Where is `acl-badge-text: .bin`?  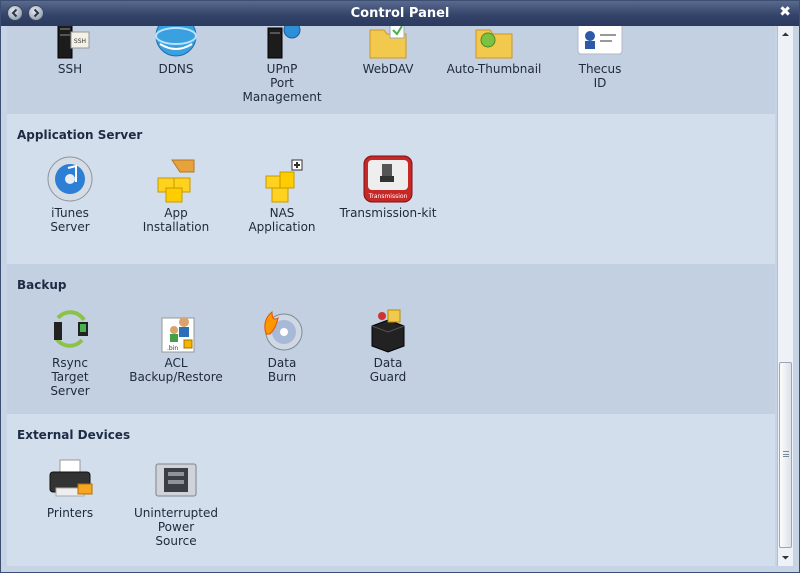 acl-badge-text: .bin is located at coordinates (172, 348).